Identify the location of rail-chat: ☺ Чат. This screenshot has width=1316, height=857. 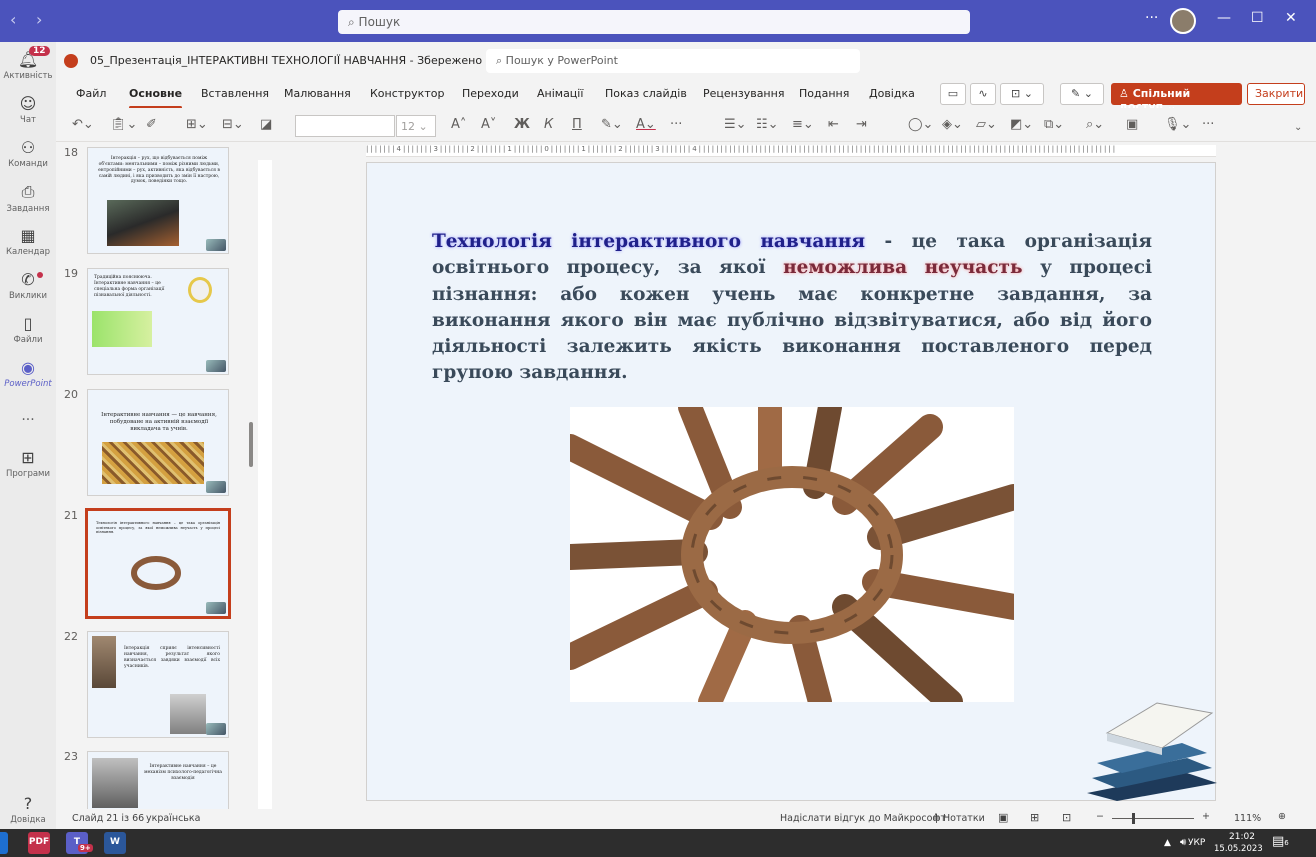
(28, 109).